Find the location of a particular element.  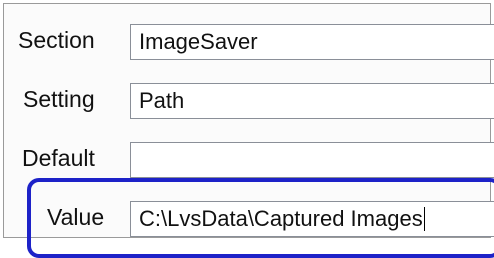

section-field: ImageSaver is located at coordinates (312, 42).